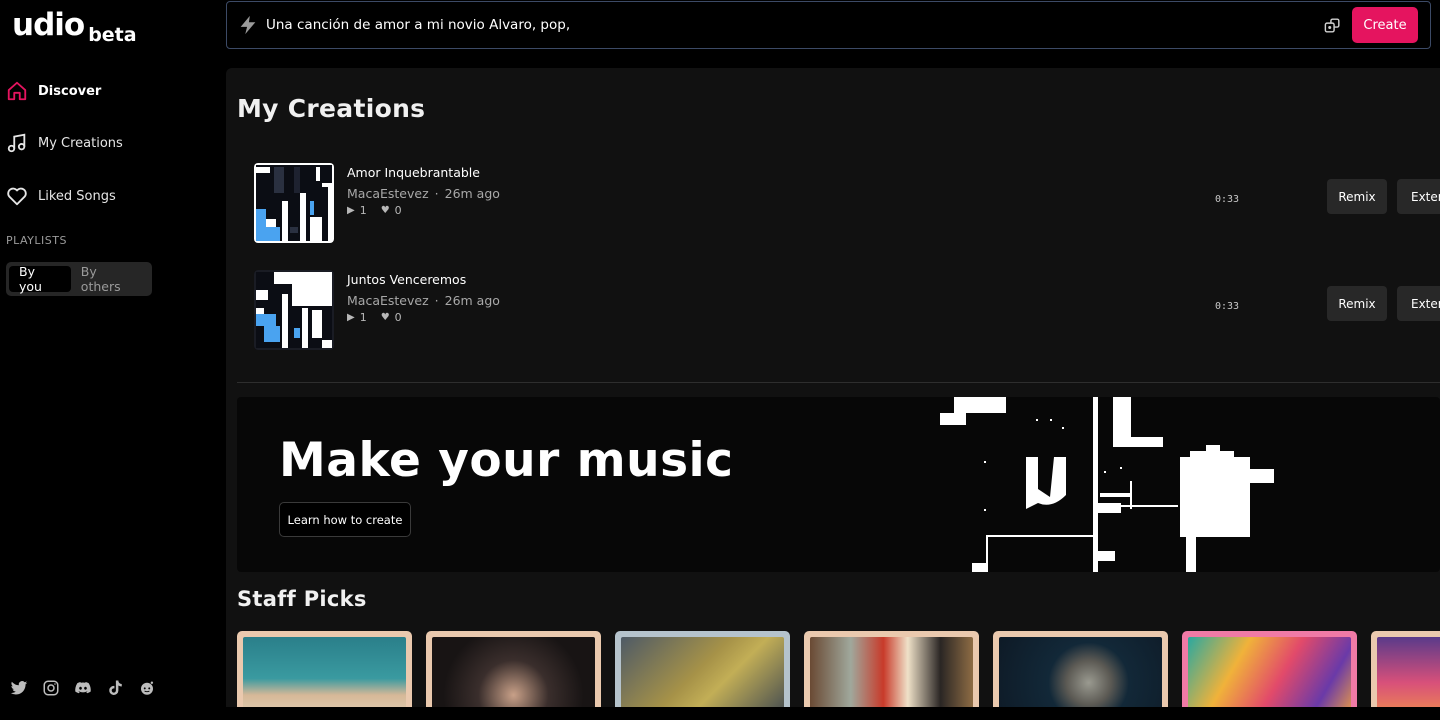 The width and height of the screenshot is (1440, 720). I want to click on social-links, so click(82, 687).